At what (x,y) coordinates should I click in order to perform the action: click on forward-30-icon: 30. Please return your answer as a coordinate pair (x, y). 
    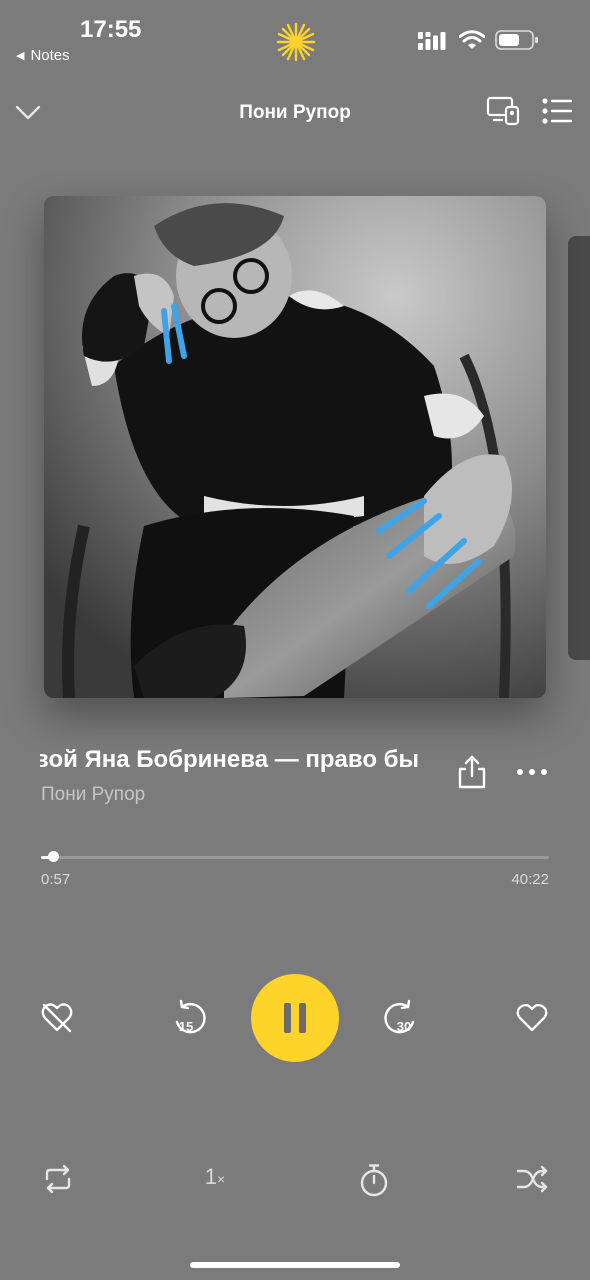
    Looking at the image, I should click on (399, 1016).